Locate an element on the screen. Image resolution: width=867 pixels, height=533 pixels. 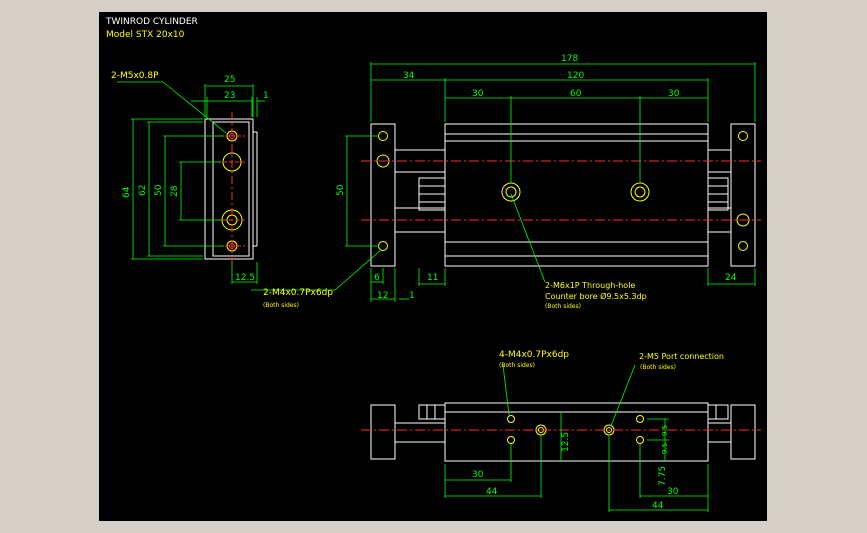
drawing-model: Model STX 20x10 is located at coordinates (145, 35).